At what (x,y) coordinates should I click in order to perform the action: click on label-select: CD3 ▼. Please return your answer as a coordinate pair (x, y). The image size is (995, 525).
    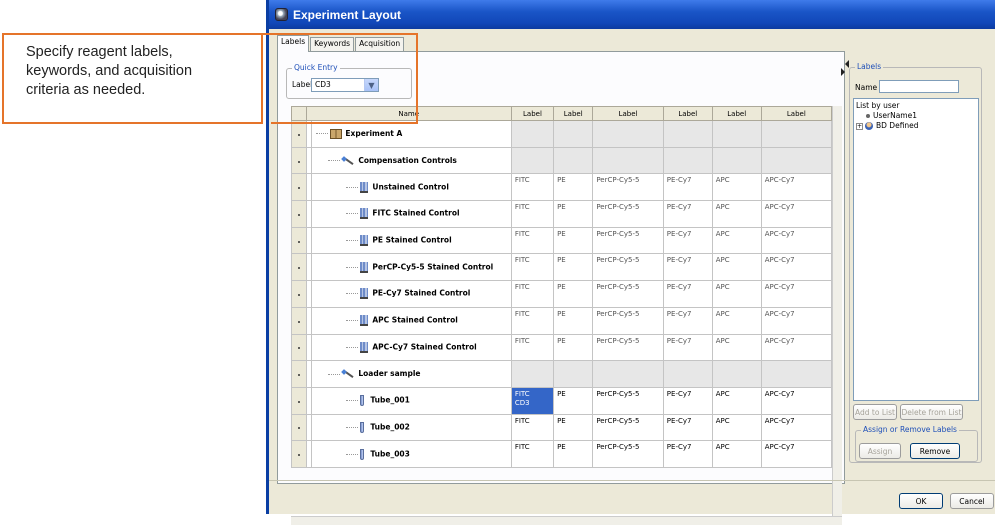
    Looking at the image, I should click on (345, 85).